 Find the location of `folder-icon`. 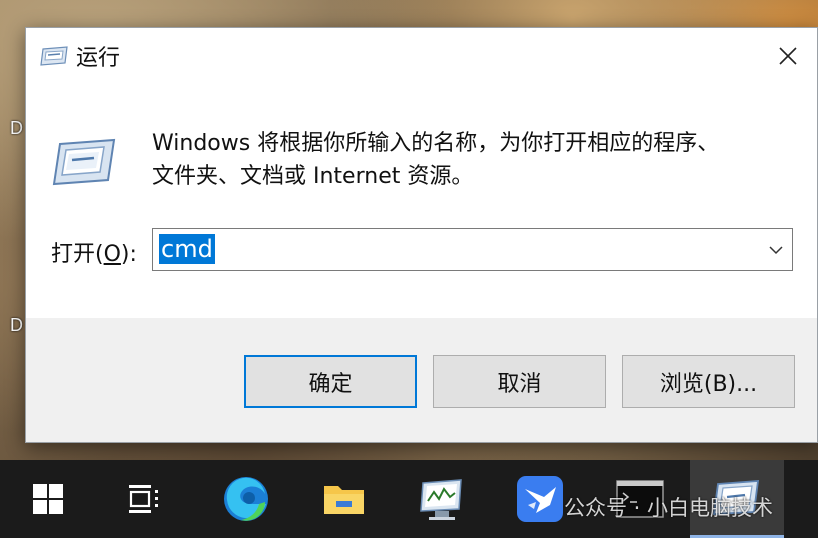

folder-icon is located at coordinates (344, 500).